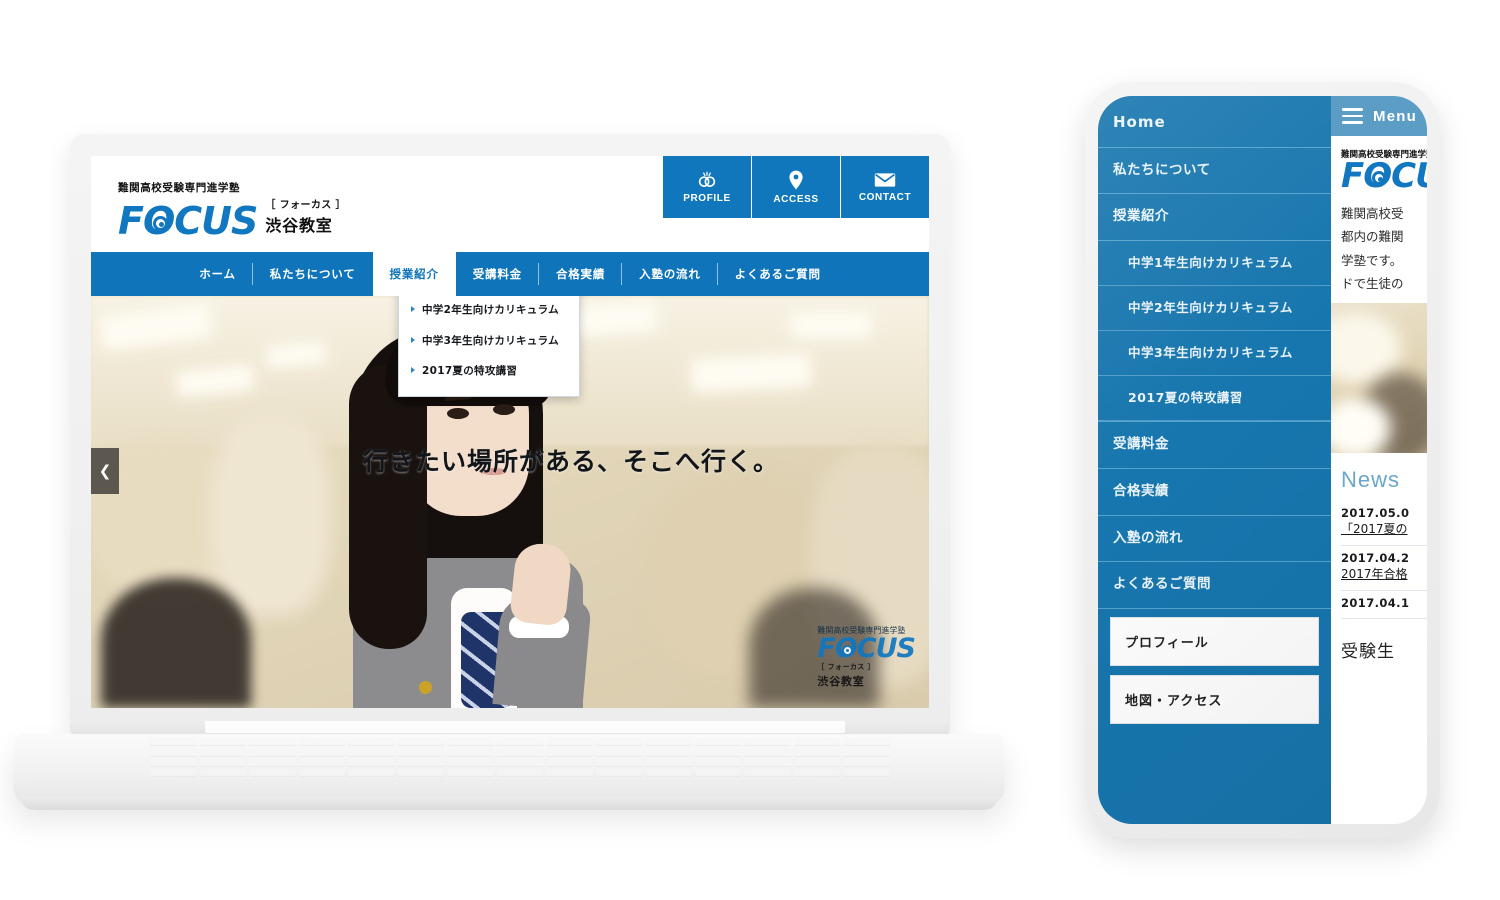 The width and height of the screenshot is (1500, 900). I want to click on drawer-item-classes: 授業紹介, so click(1214, 217).